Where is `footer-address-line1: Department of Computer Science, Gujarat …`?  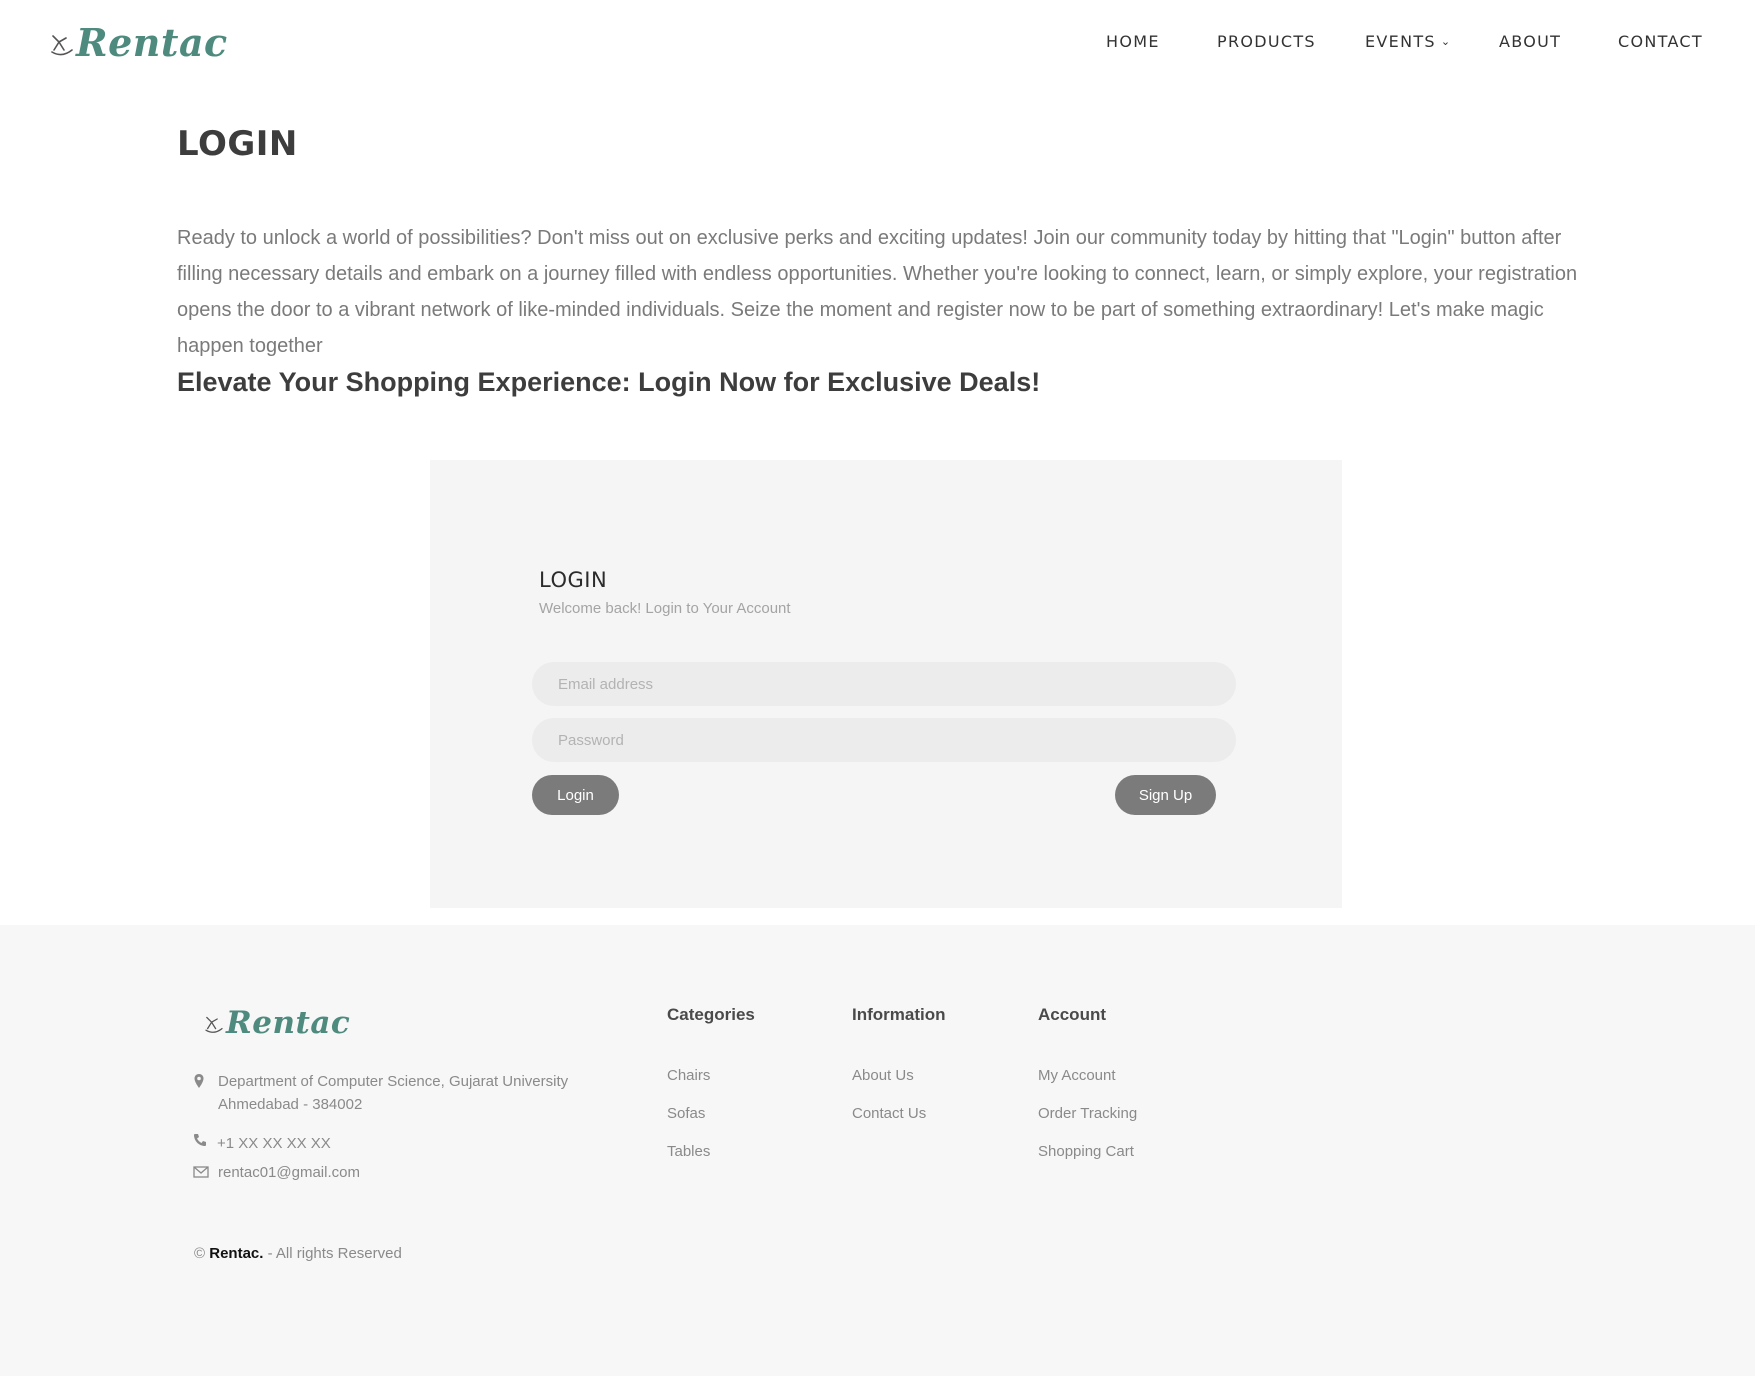 footer-address-line1: Department of Computer Science, Gujarat … is located at coordinates (393, 1081).